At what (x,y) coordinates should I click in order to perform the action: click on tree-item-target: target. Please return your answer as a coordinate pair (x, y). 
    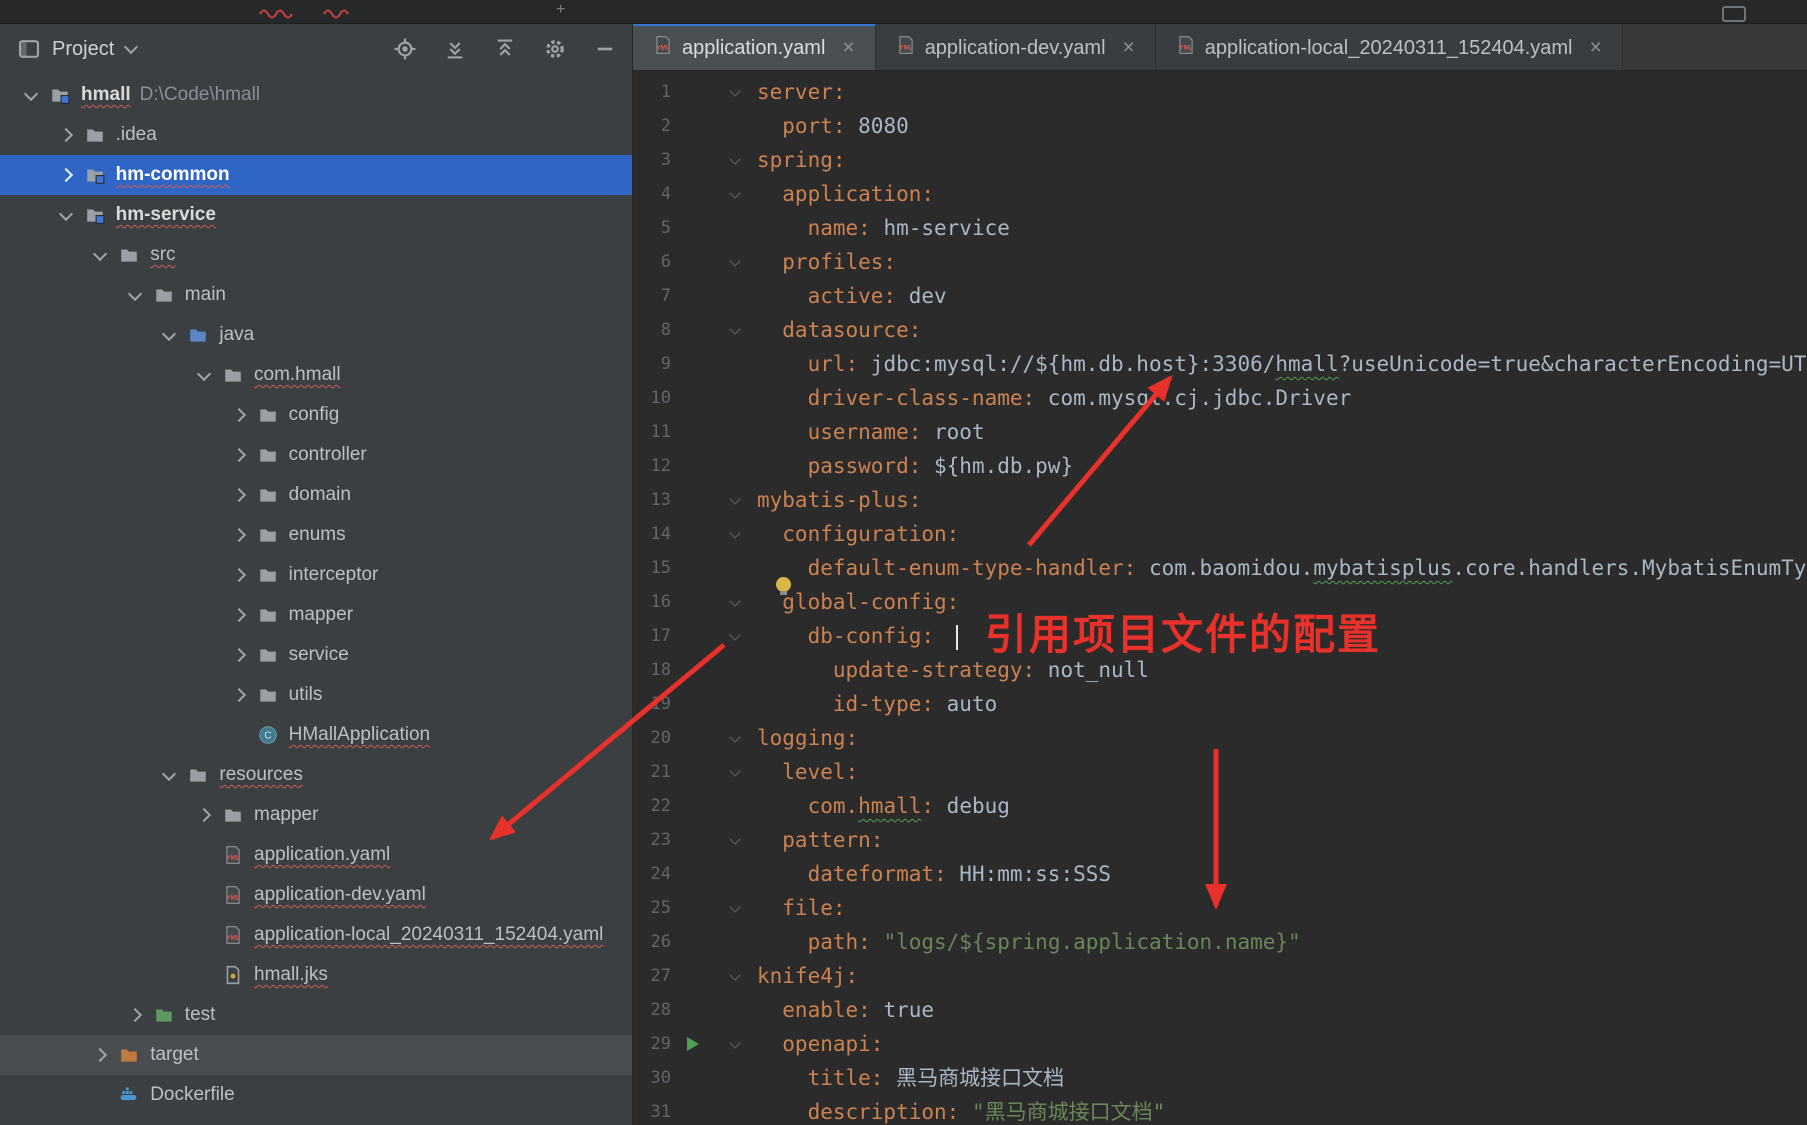
    Looking at the image, I should click on (316, 1055).